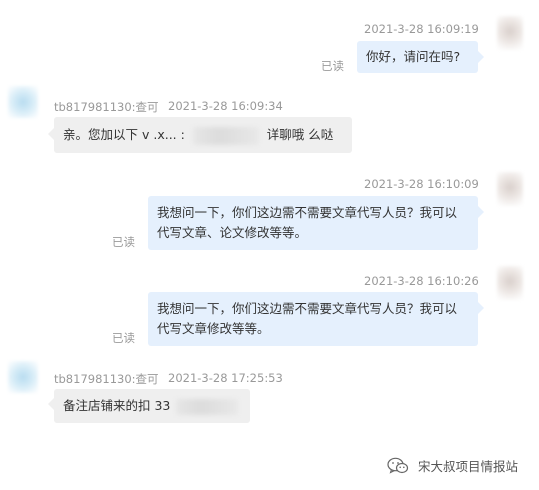 The height and width of the screenshot is (490, 539). Describe the element at coordinates (307, 222) in the screenshot. I see `message-text: 我想问一下，你们这边需不需要文章代写人员？我可以代写文章、论文修改等等。` at that location.